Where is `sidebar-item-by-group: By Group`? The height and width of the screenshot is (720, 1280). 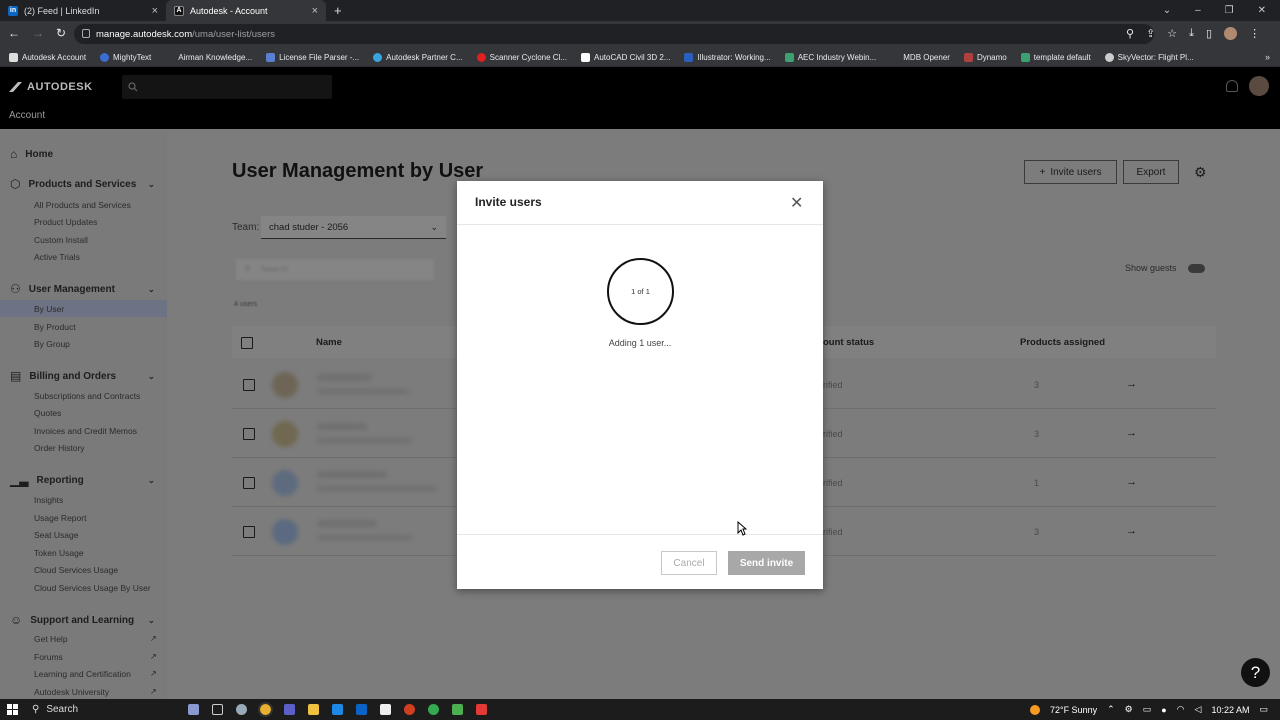 sidebar-item-by-group: By Group is located at coordinates (52, 344).